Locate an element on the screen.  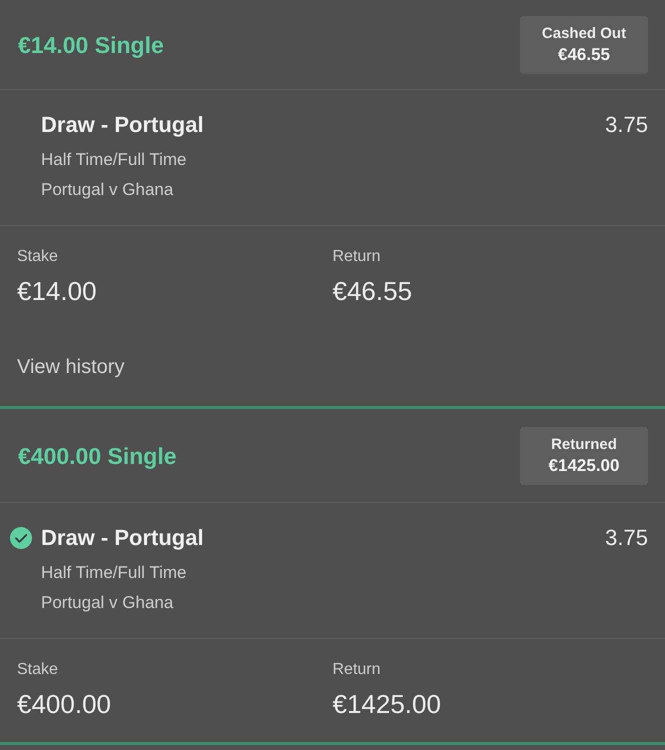
bet-title: €400.00 Single is located at coordinates (97, 456).